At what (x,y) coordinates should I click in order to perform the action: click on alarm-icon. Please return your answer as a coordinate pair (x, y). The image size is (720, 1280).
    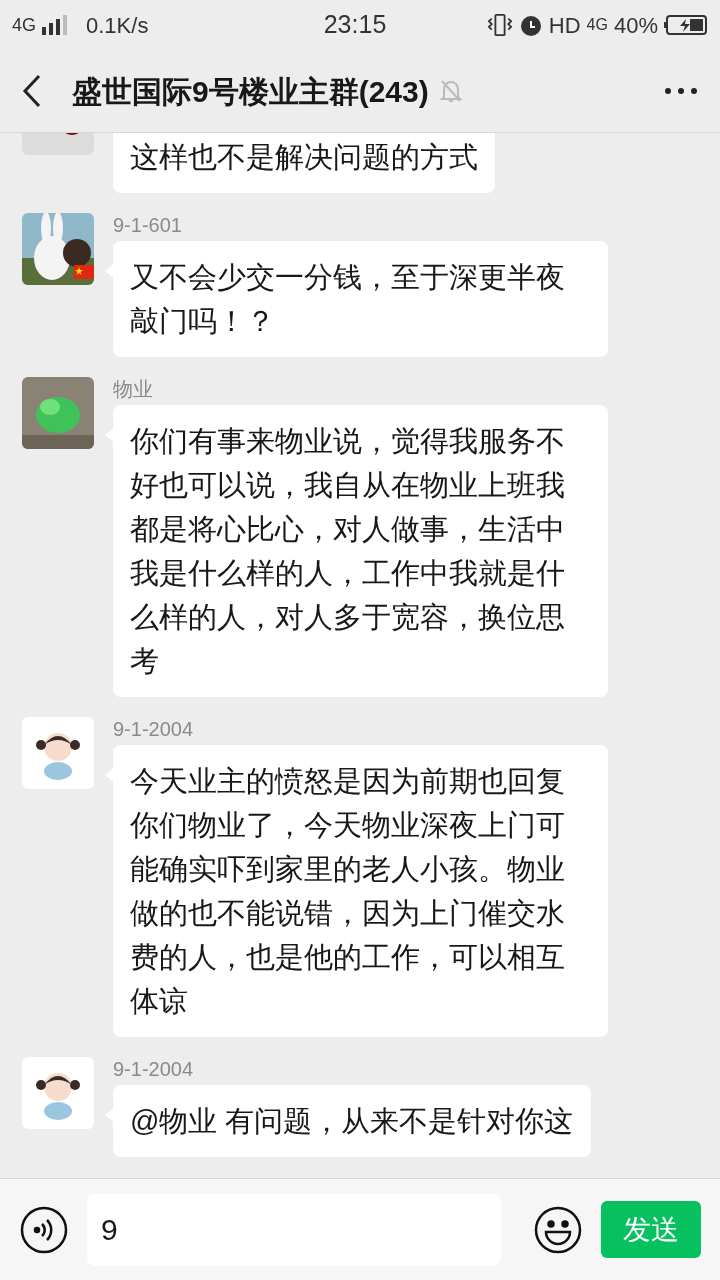
    Looking at the image, I should click on (530, 25).